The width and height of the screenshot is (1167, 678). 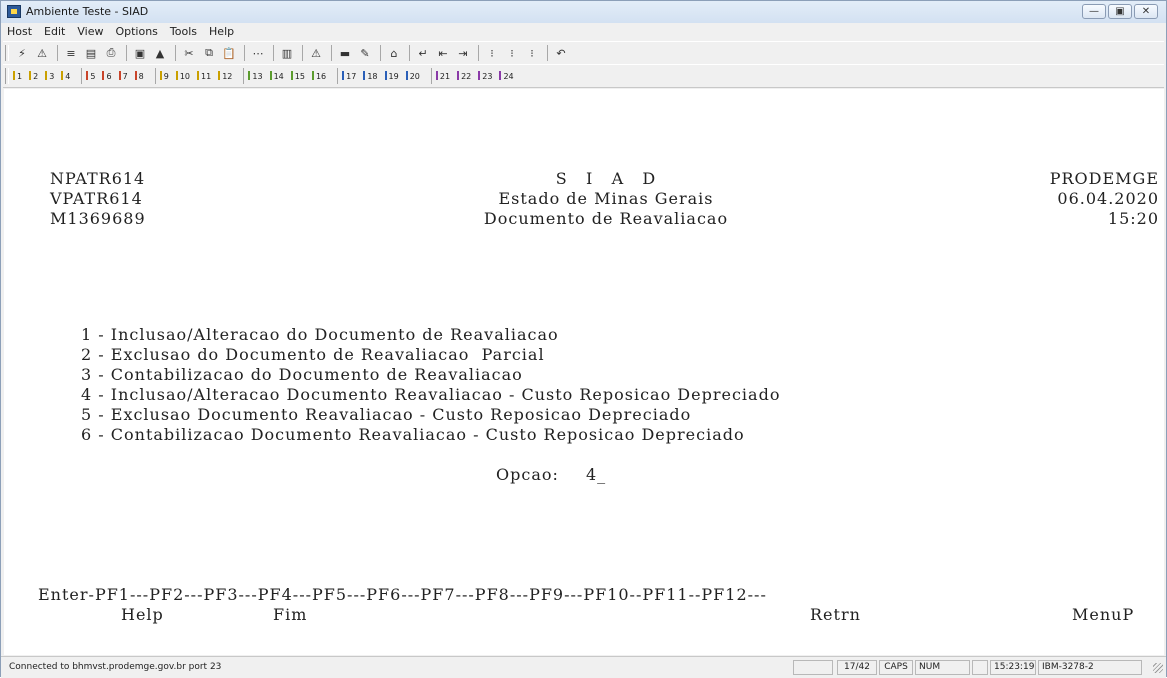 I want to click on pf2-button: 2, so click(x=33, y=76).